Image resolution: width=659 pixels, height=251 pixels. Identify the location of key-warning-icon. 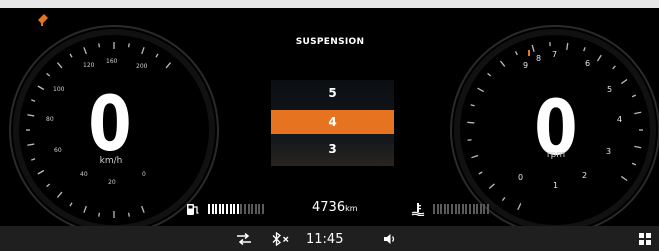
(43, 20).